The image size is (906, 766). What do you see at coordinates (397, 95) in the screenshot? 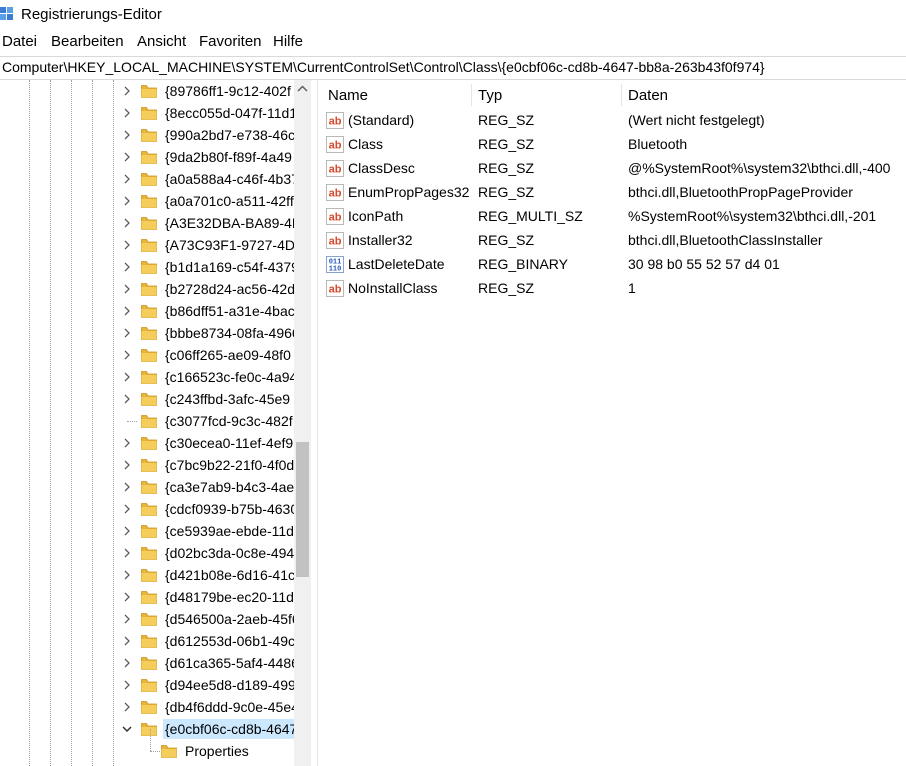
I see `column-header-name: Name` at bounding box center [397, 95].